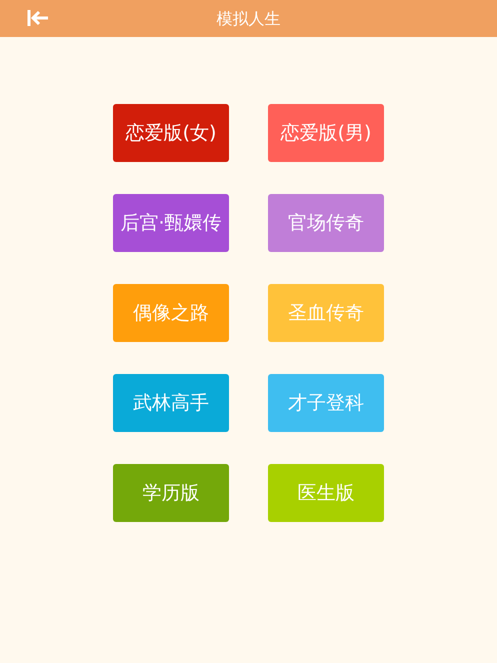  Describe the element at coordinates (171, 493) in the screenshot. I see `version-button: 学历版` at that location.